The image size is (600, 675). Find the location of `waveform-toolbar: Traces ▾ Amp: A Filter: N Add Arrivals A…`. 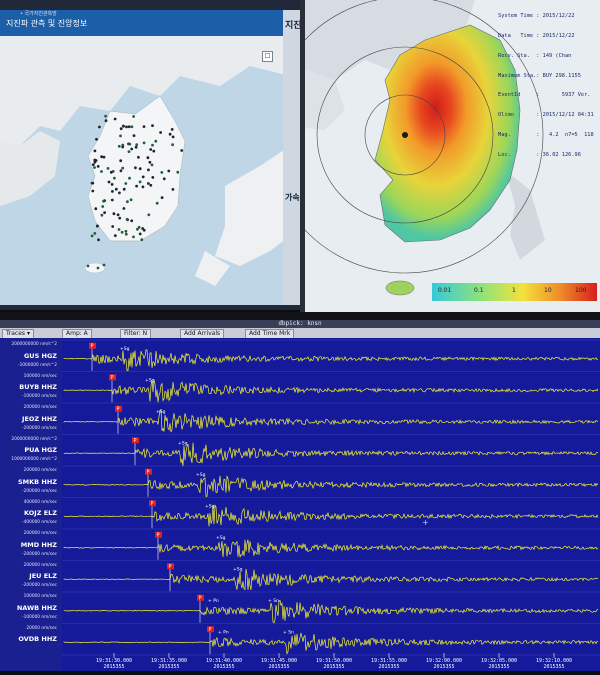

waveform-toolbar: Traces ▾ Amp: A Filter: N Add Arrivals A… is located at coordinates (300, 333).